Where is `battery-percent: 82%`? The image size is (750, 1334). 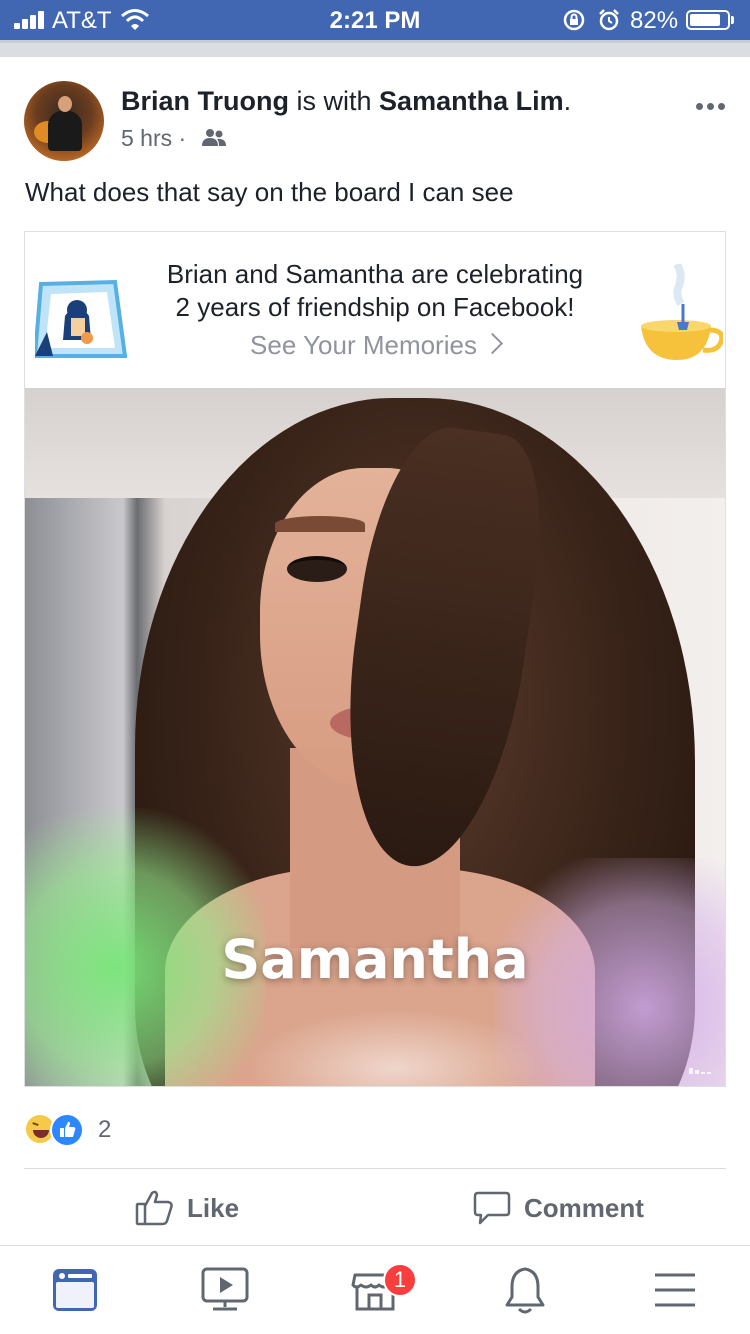 battery-percent: 82% is located at coordinates (654, 20).